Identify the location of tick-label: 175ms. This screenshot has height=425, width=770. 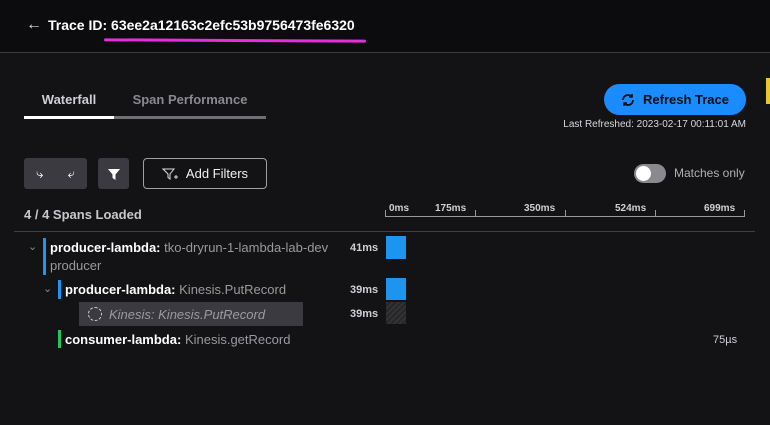
(451, 208).